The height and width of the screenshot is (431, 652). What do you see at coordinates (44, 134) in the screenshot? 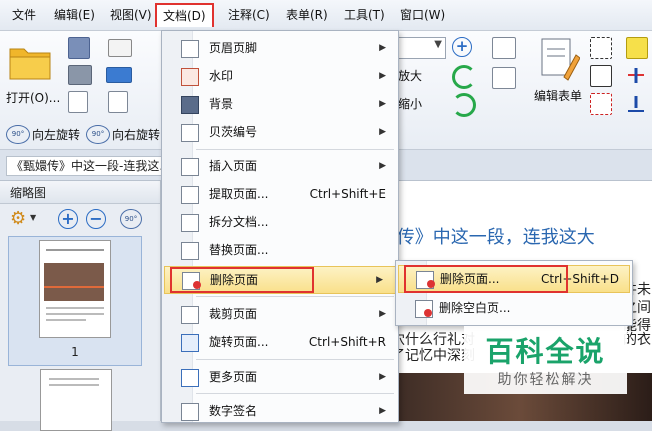
I see `rotate-left-button: 90° 向左旋转` at bounding box center [44, 134].